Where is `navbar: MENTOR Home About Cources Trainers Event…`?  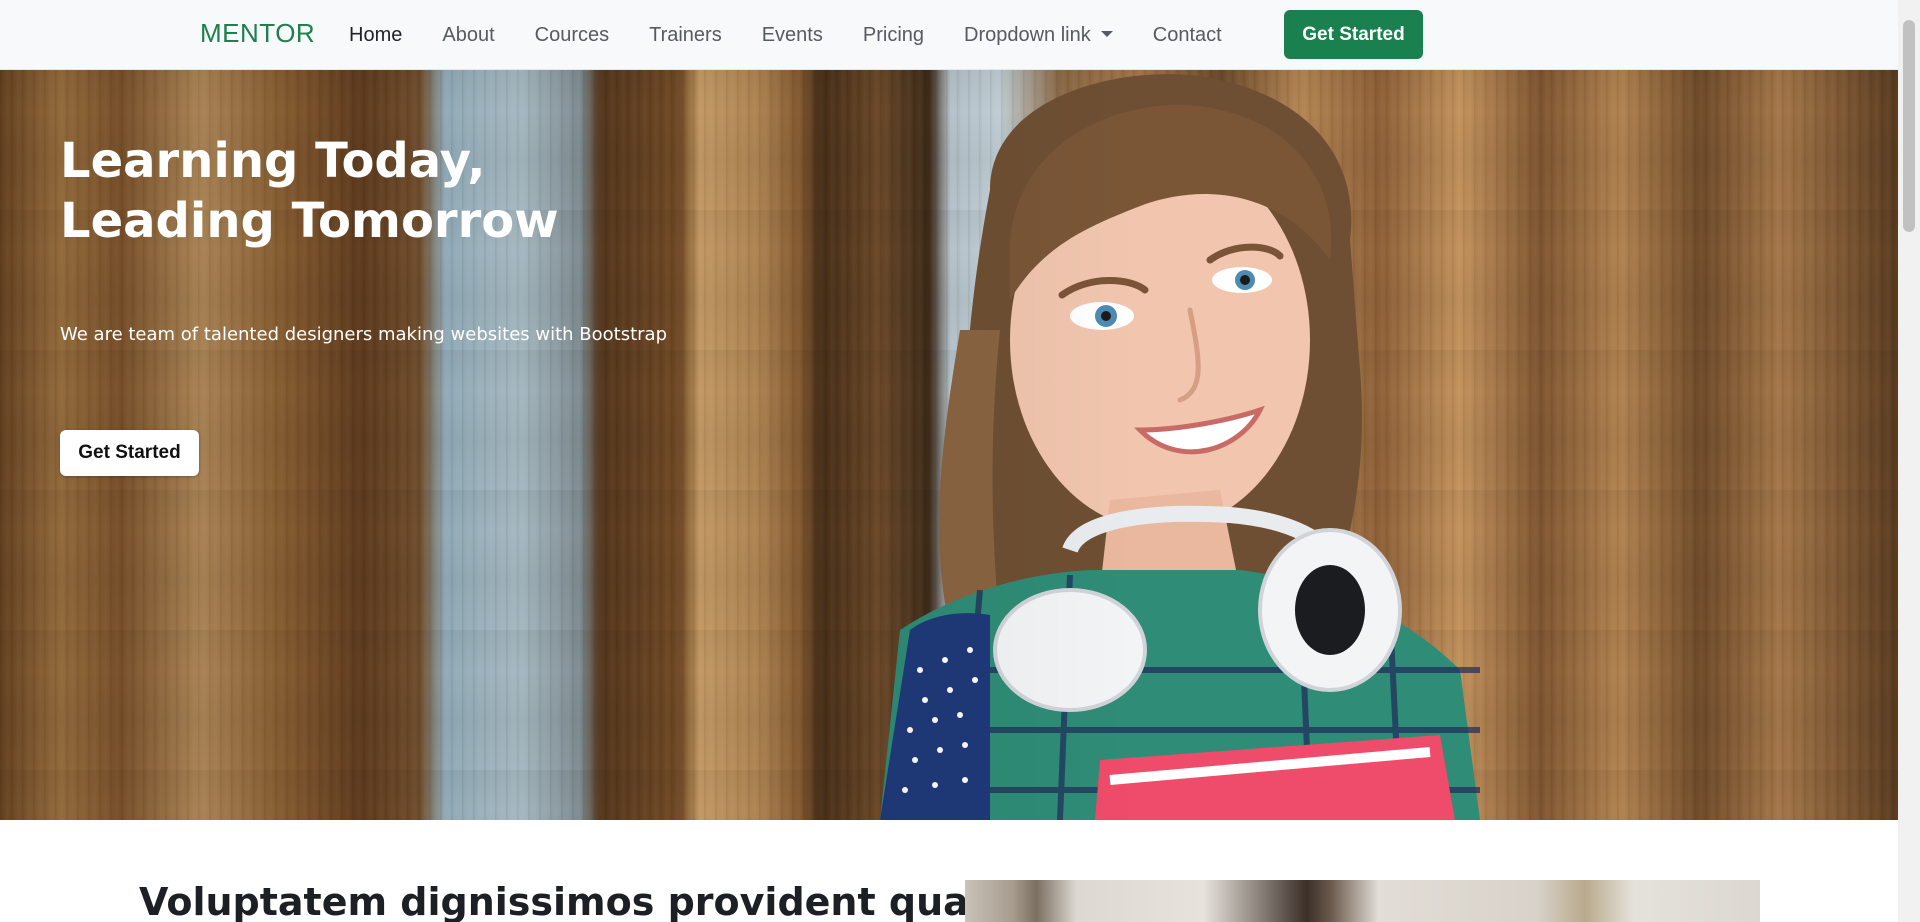
navbar: MENTOR Home About Cources Trainers Event… is located at coordinates (949, 35).